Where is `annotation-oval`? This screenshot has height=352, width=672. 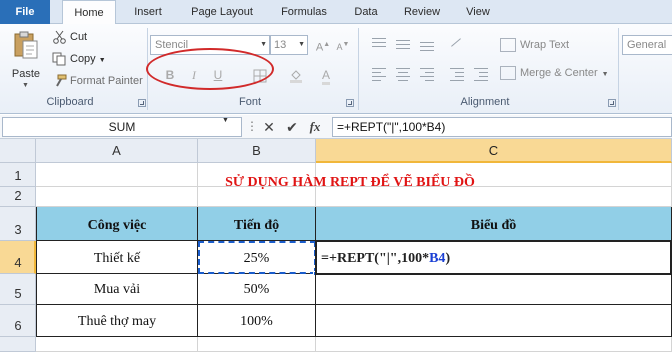 annotation-oval is located at coordinates (210, 69).